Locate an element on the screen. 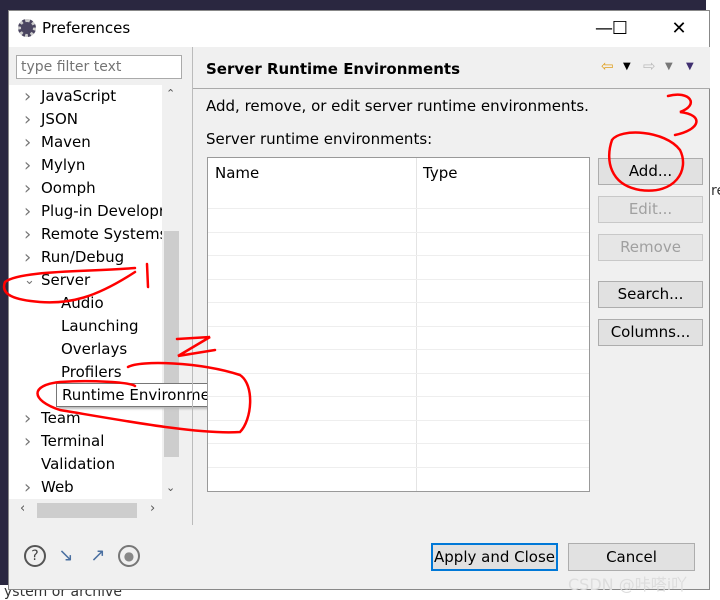 This screenshot has height=600, width=720. scroll-left-icon: ‹ is located at coordinates (22, 508).